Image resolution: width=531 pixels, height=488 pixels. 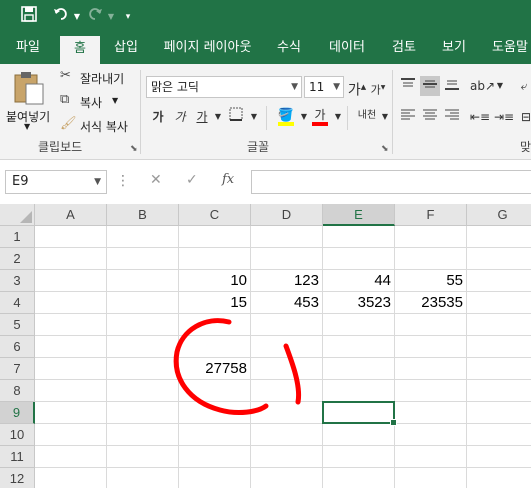 What do you see at coordinates (408, 114) in the screenshot?
I see `align-left-icon` at bounding box center [408, 114].